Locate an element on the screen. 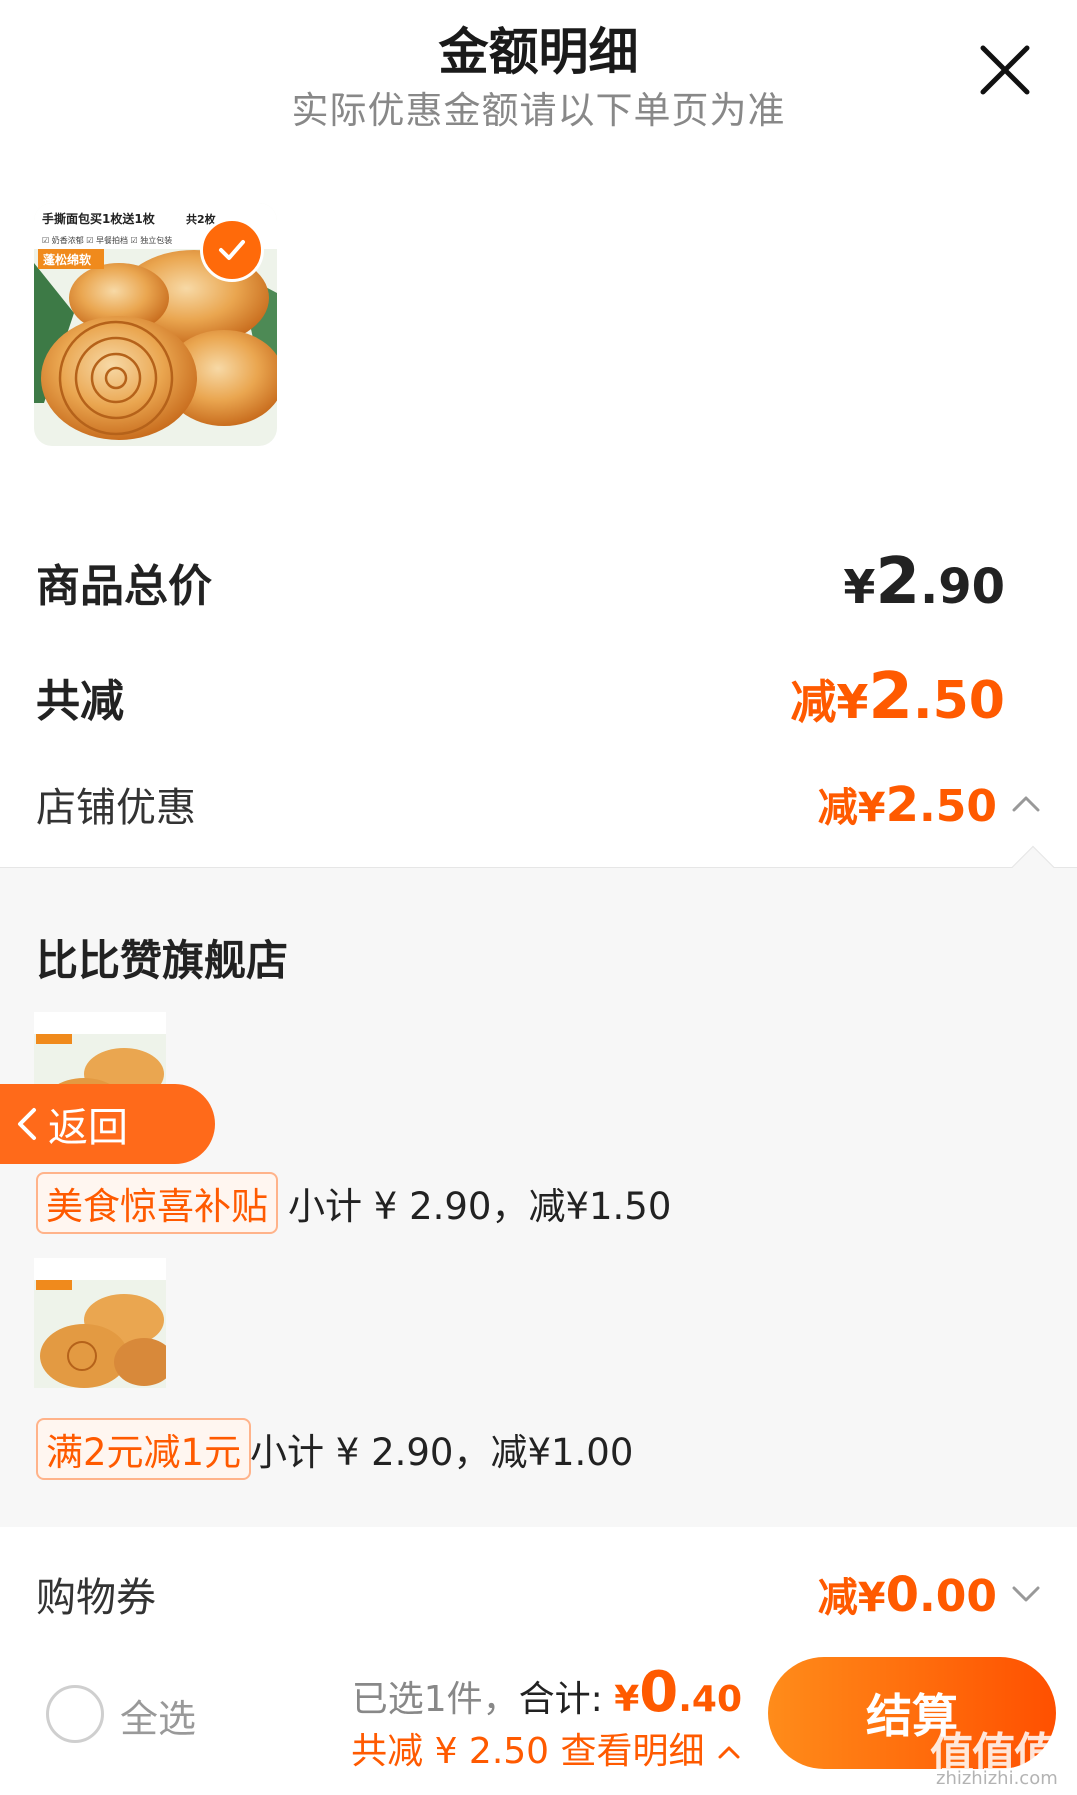 This screenshot has width=1077, height=1795. close-icon is located at coordinates (1005, 70).